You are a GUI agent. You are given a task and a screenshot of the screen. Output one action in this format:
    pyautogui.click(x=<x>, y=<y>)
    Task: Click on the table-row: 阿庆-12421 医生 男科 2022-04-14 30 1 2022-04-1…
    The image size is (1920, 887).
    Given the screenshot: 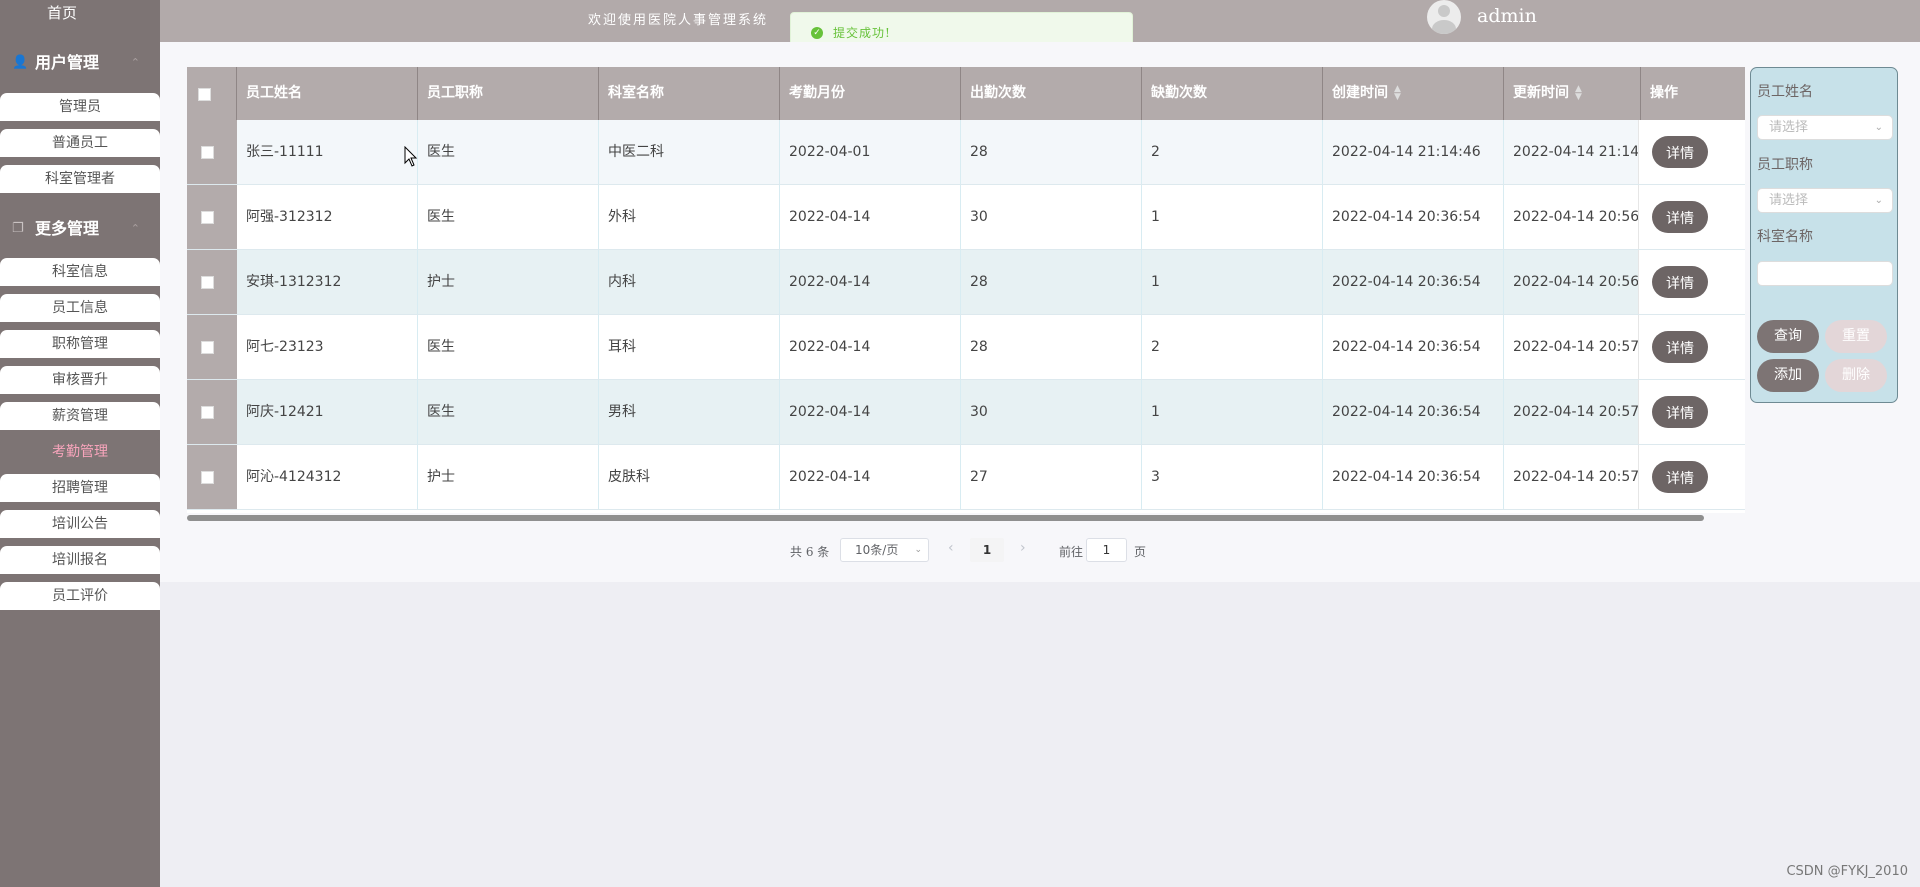 What is the action you would take?
    pyautogui.click(x=966, y=412)
    